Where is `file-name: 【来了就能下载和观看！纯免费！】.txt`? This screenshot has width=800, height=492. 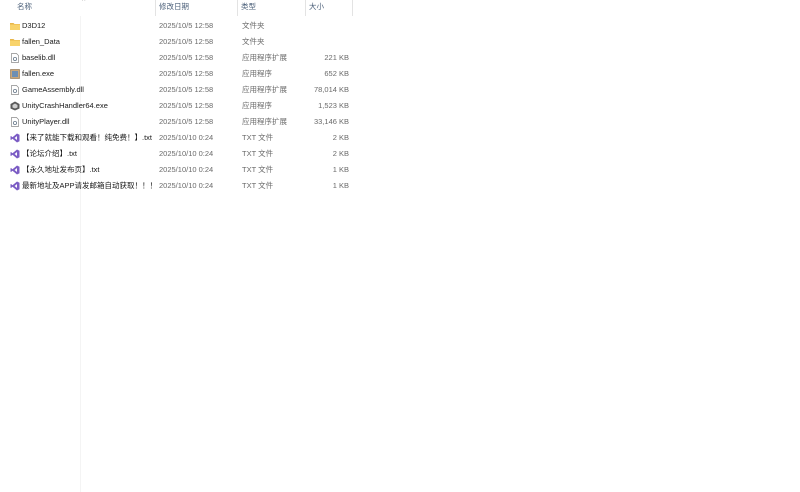 file-name: 【来了就能下载和观看！纯免费！】.txt is located at coordinates (87, 137).